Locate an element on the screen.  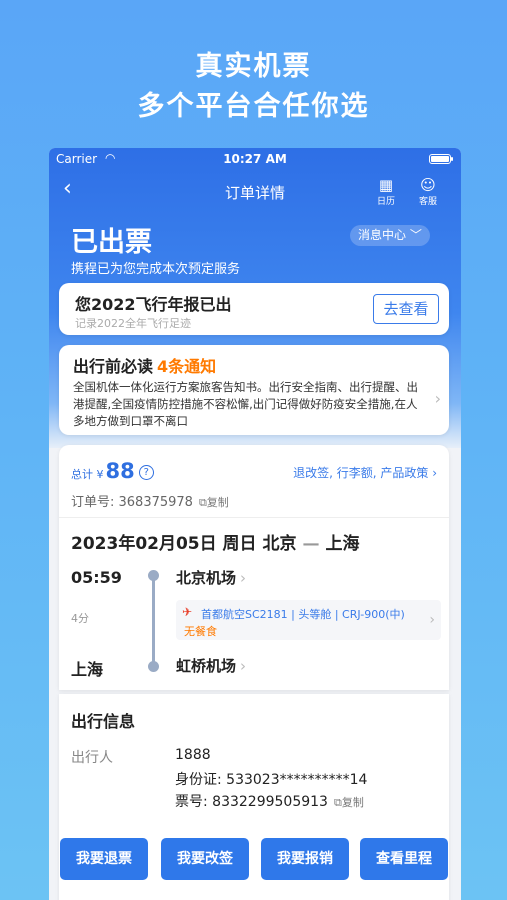
departure-time: 05:59 is located at coordinates (96, 577).